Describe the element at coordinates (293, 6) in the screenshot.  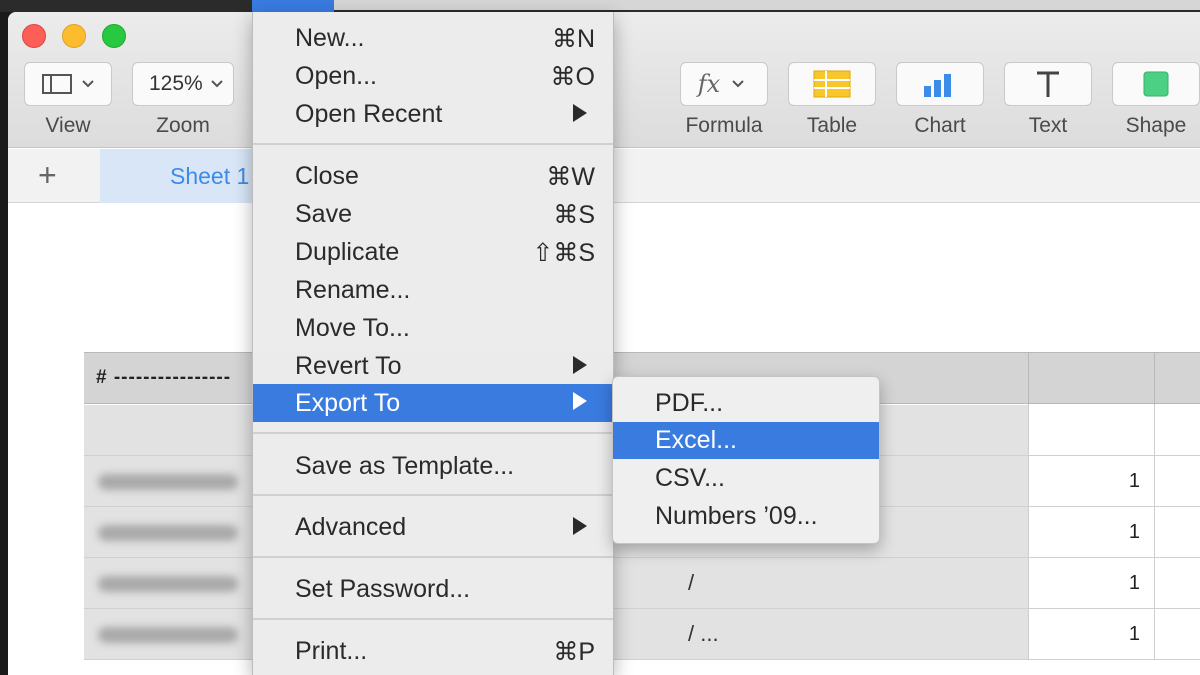
I see `file-menu-title-highlight` at that location.